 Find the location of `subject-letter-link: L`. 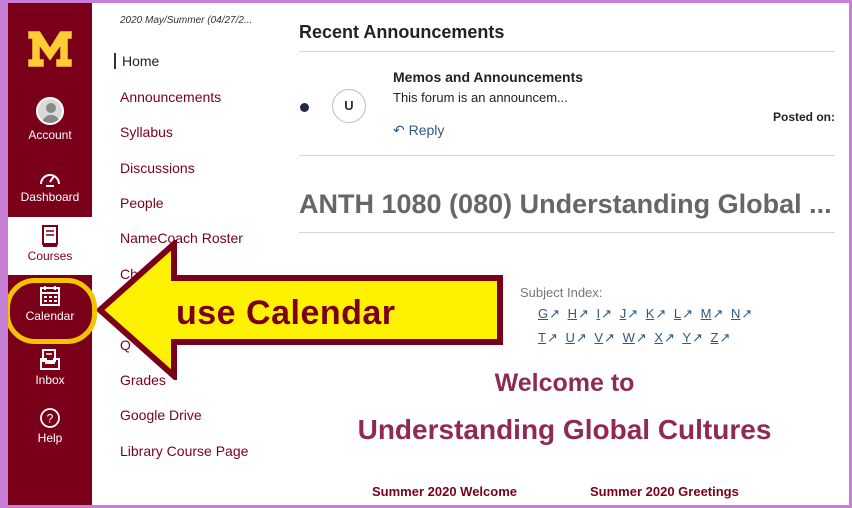

subject-letter-link: L is located at coordinates (677, 313).